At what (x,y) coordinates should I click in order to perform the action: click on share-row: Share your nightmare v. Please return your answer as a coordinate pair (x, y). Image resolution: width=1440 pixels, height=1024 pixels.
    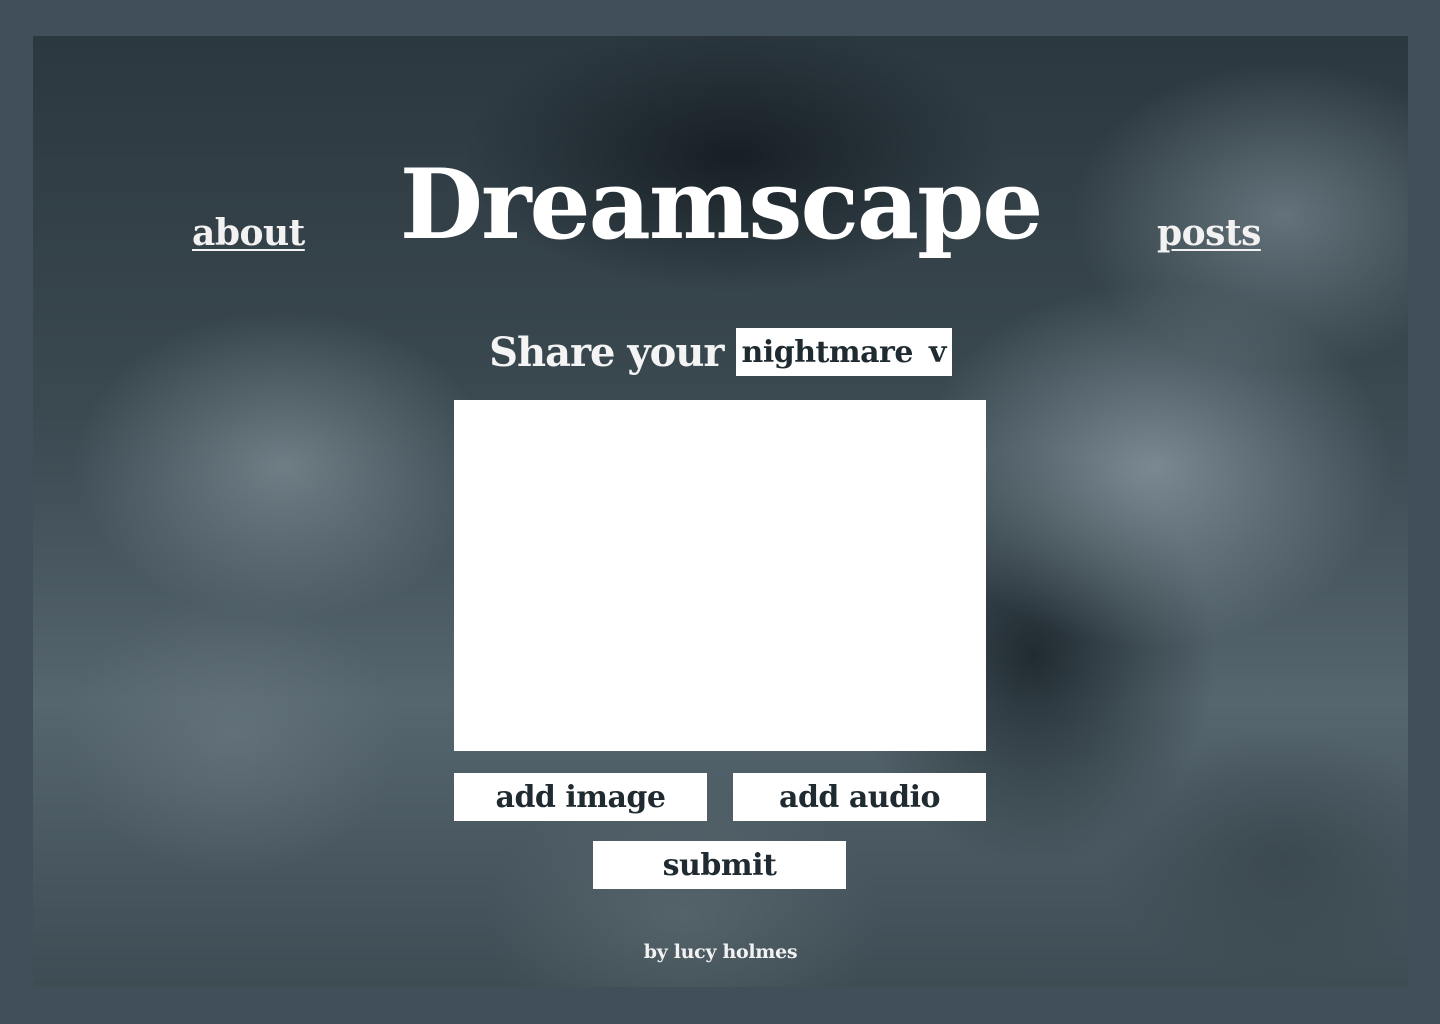
    Looking at the image, I should click on (720, 352).